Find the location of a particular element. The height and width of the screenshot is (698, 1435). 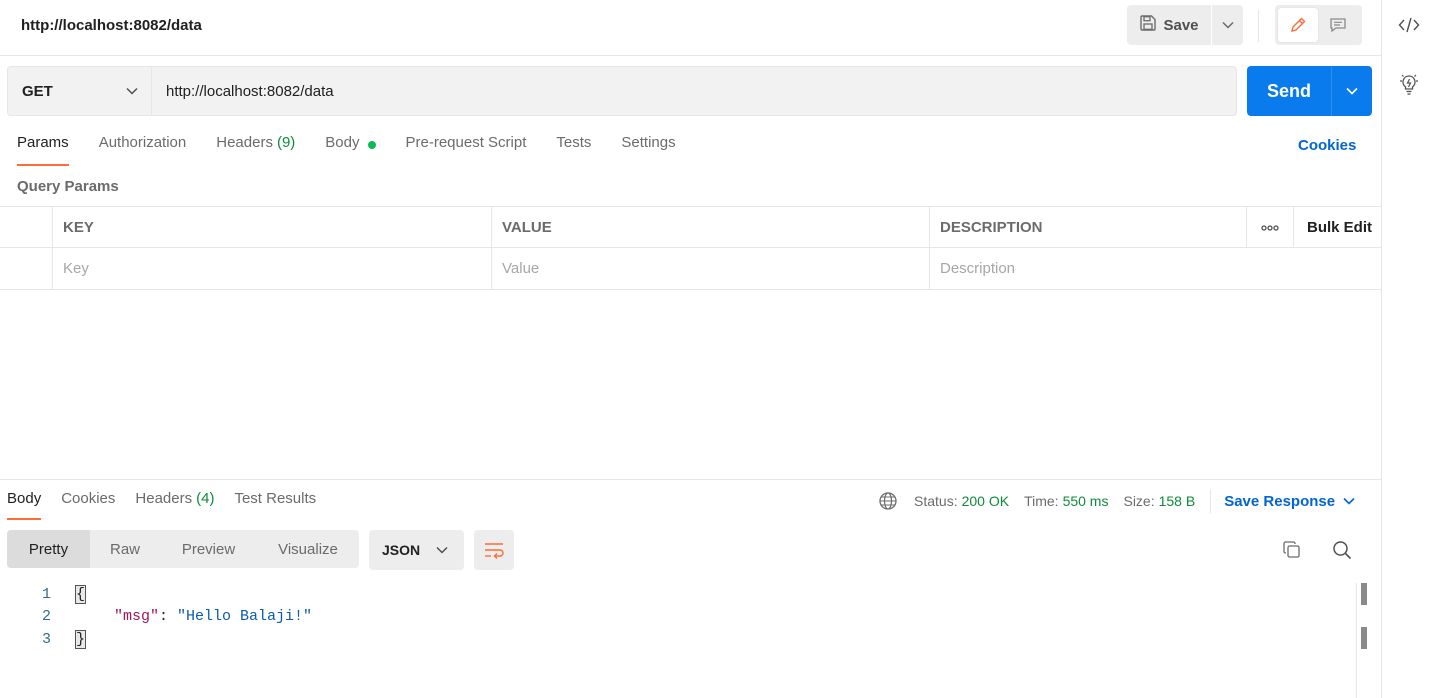

response-code-editor: 1 { 2 "msg": "Hello Balaji!" 3 } is located at coordinates (680, 617).